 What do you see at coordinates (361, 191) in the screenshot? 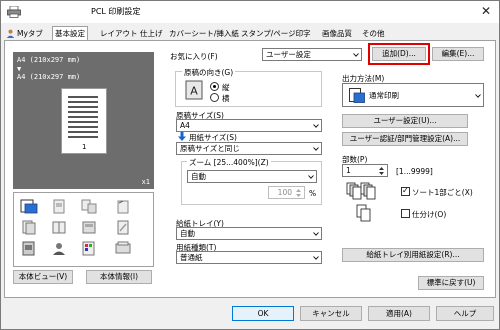
I see `collate-icon` at bounding box center [361, 191].